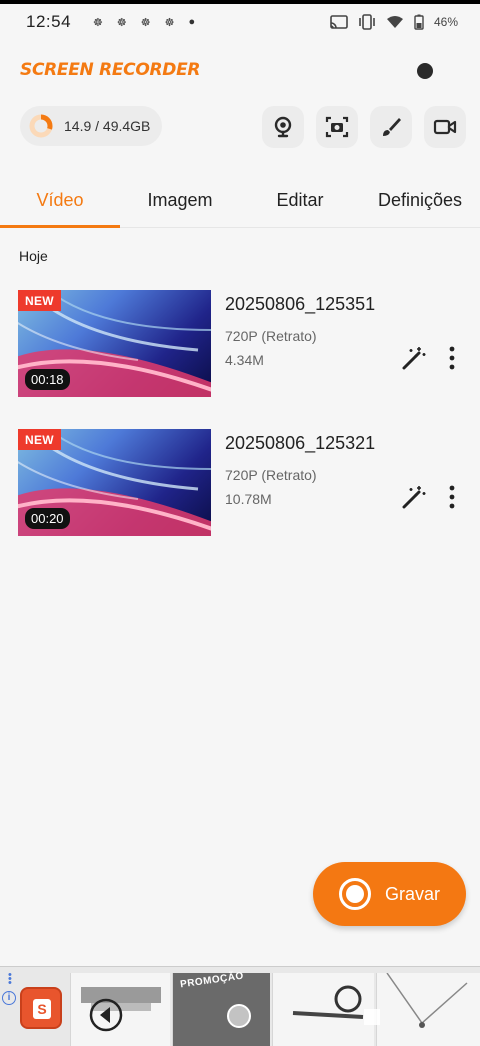 This screenshot has width=480, height=1046. What do you see at coordinates (107, 126) in the screenshot?
I see `storage-label: 14.9 / 49.4GB` at bounding box center [107, 126].